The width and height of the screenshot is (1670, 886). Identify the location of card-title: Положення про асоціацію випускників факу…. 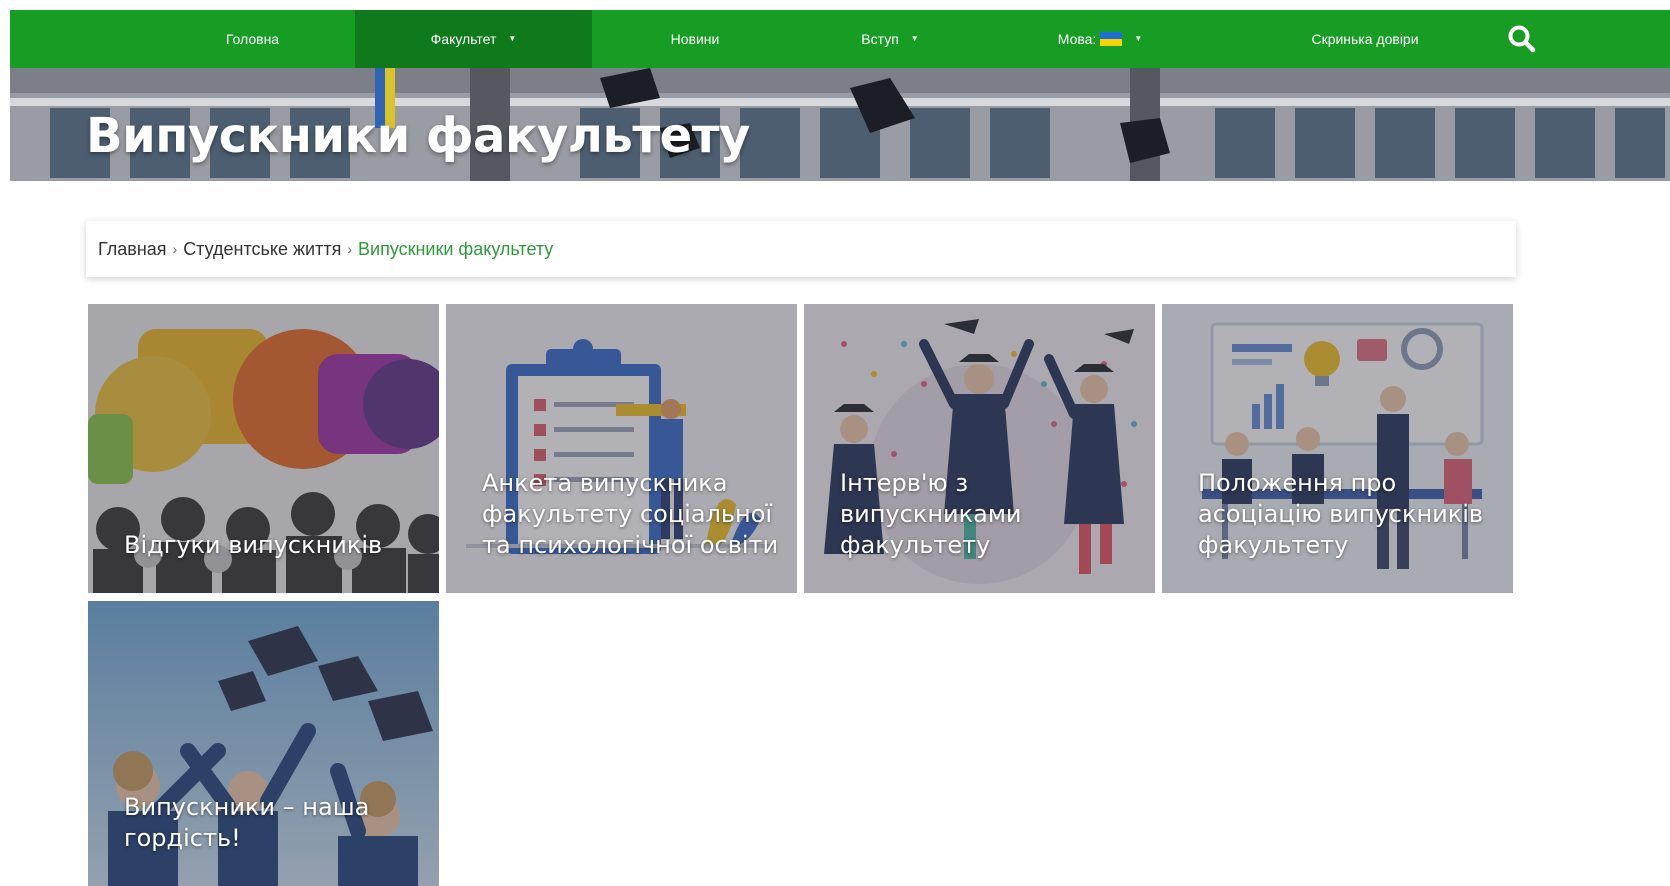
(1341, 514).